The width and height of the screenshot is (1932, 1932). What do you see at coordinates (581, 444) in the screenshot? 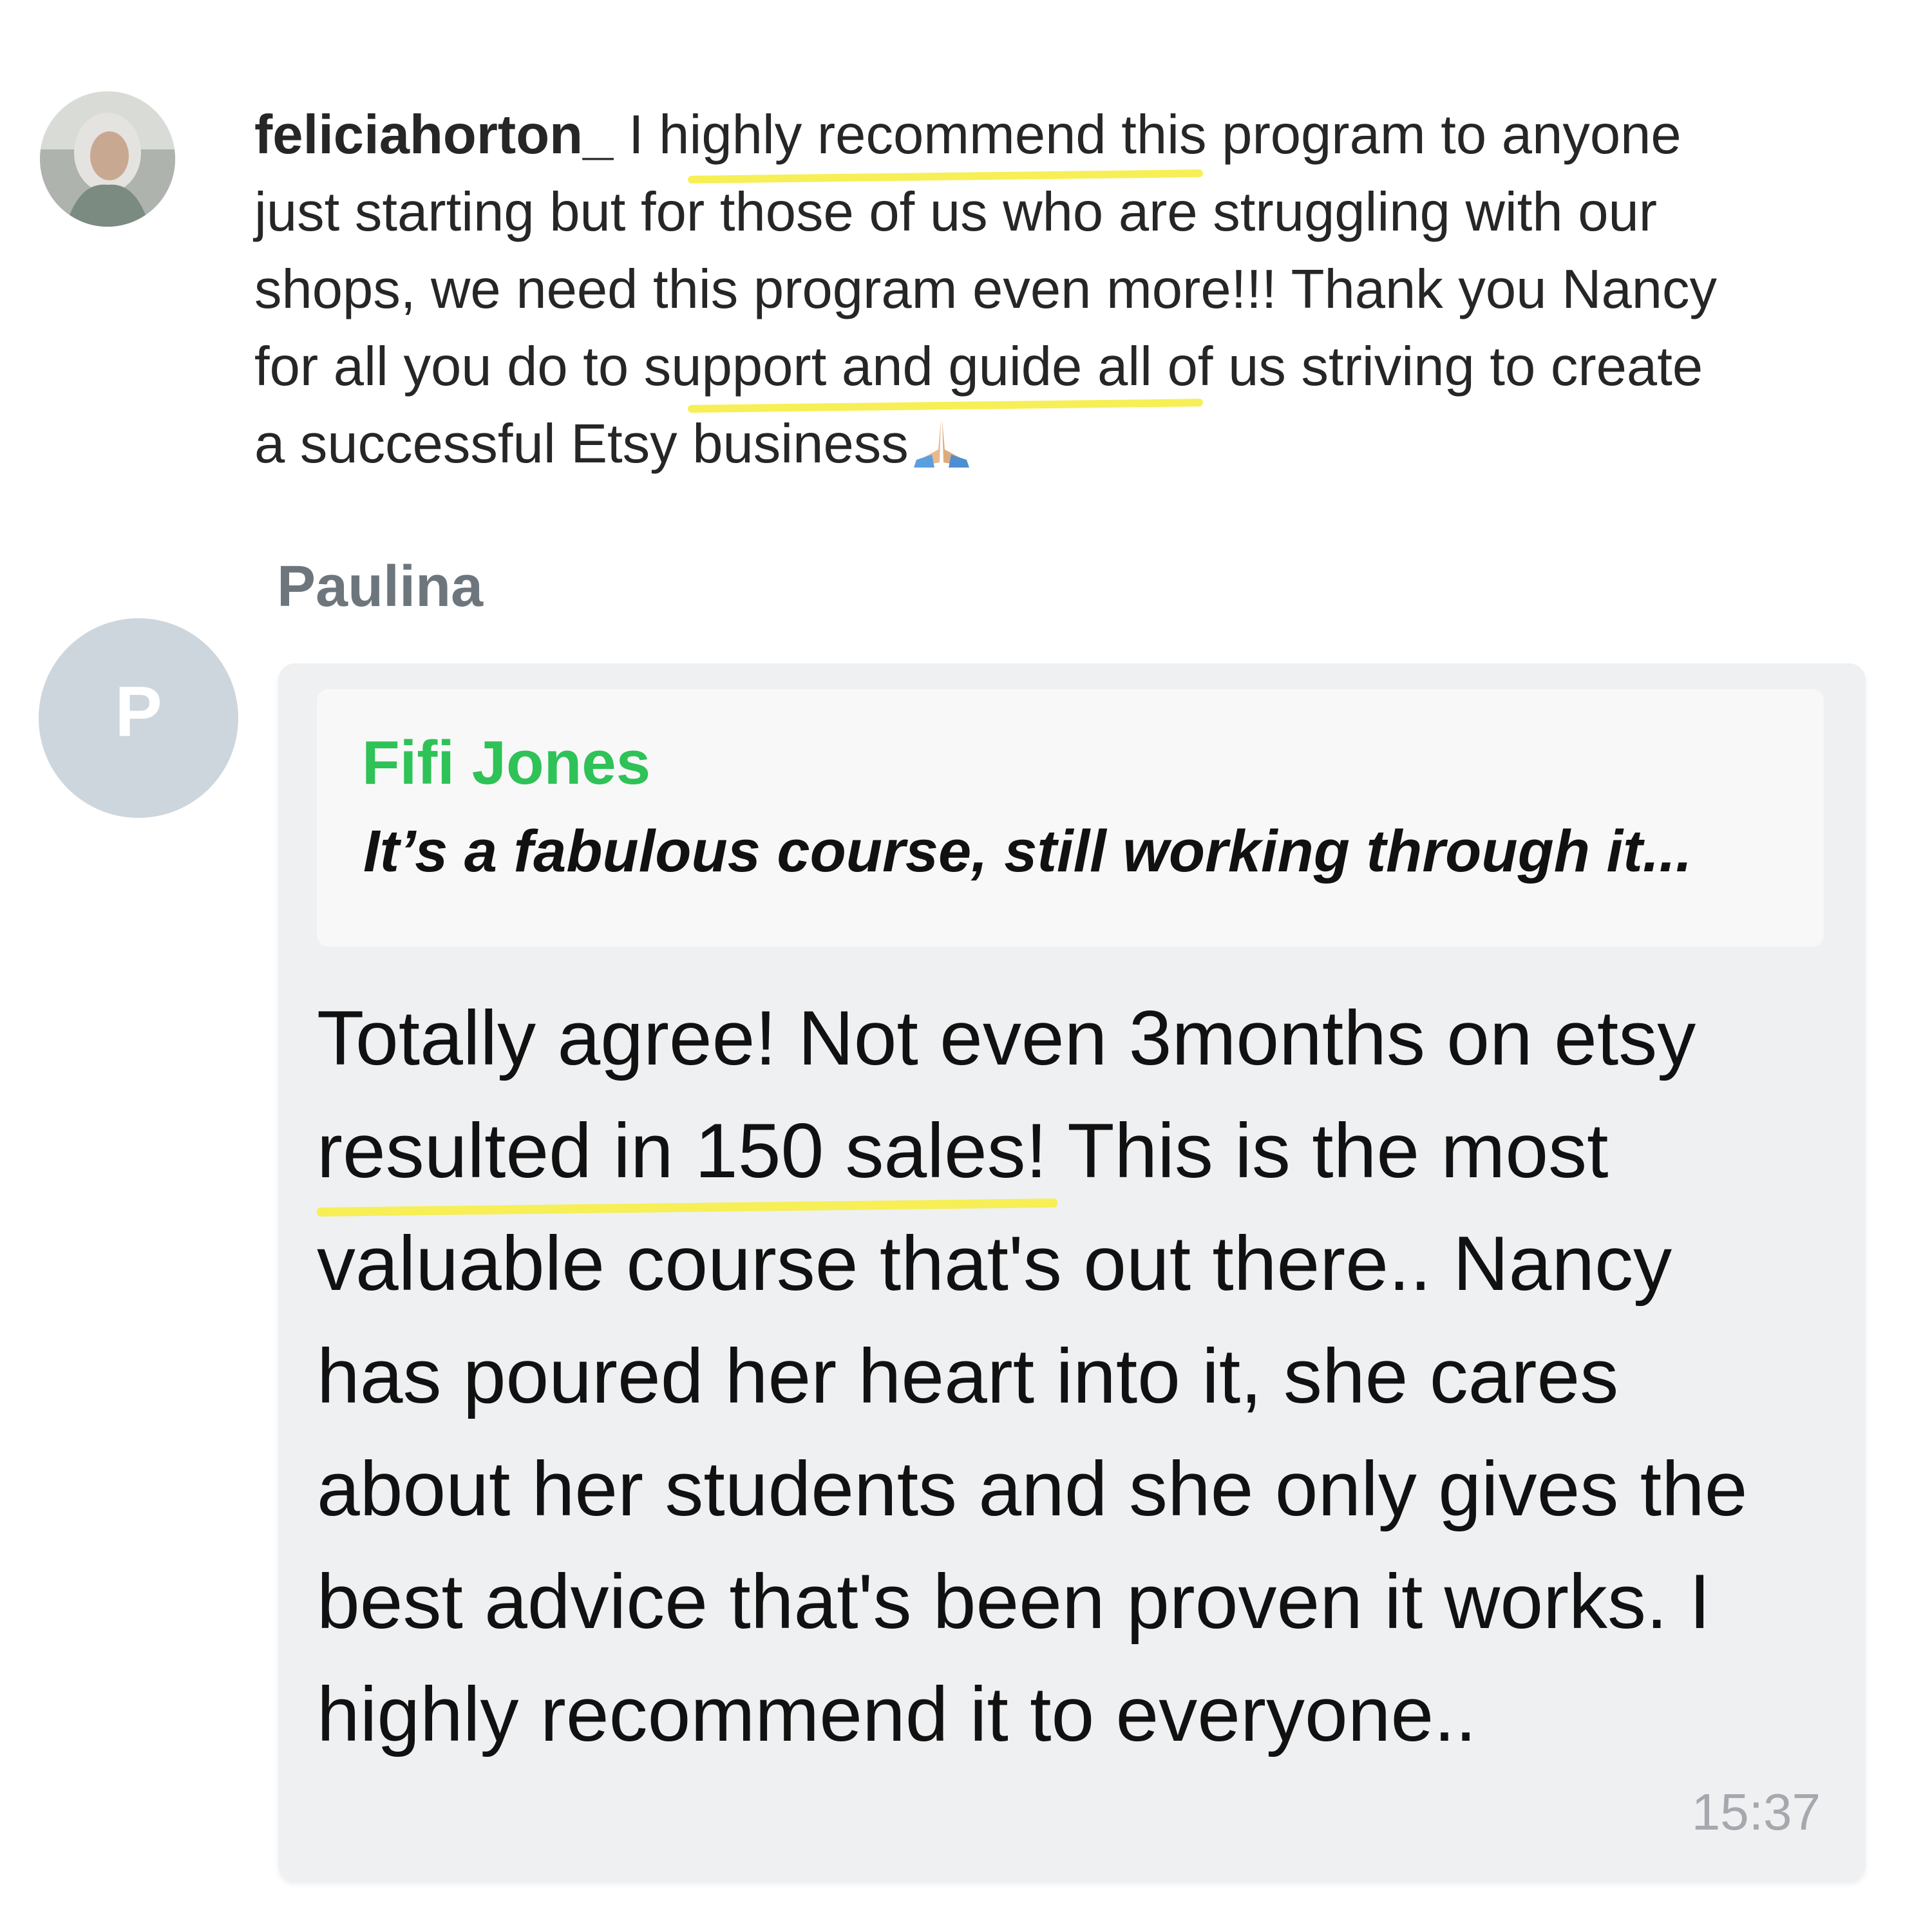
I see `comment-text-end: a successful Etsy business` at bounding box center [581, 444].